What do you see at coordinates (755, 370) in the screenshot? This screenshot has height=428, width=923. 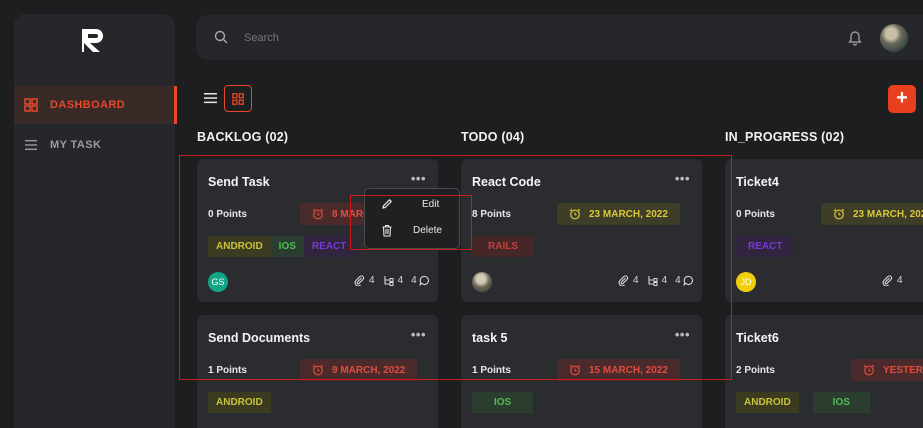 I see `card-points: 2 Points` at bounding box center [755, 370].